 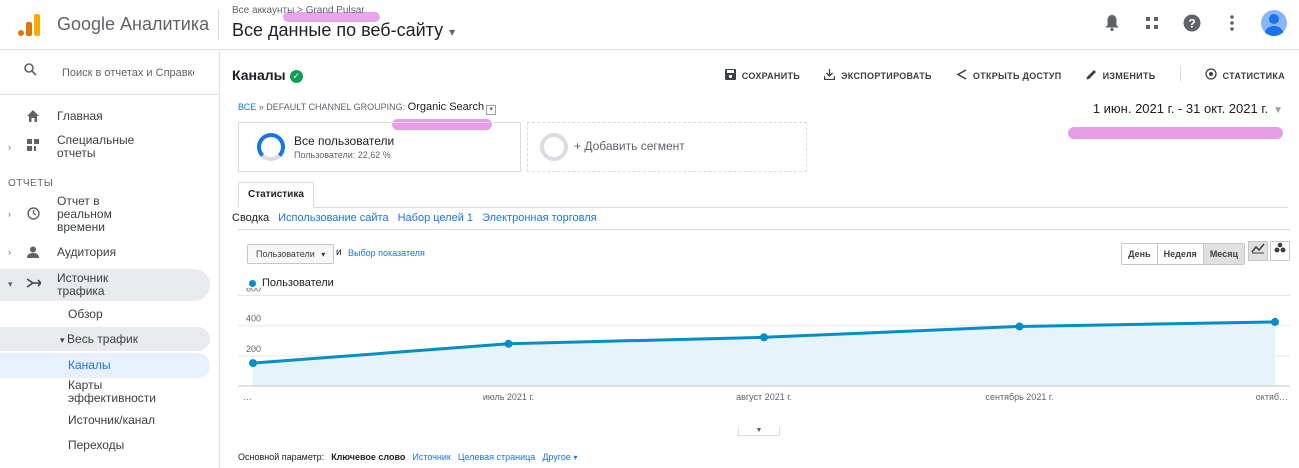 What do you see at coordinates (105, 215) in the screenshot?
I see `sidebar-item-realtime: › Отчет в реальном времени` at bounding box center [105, 215].